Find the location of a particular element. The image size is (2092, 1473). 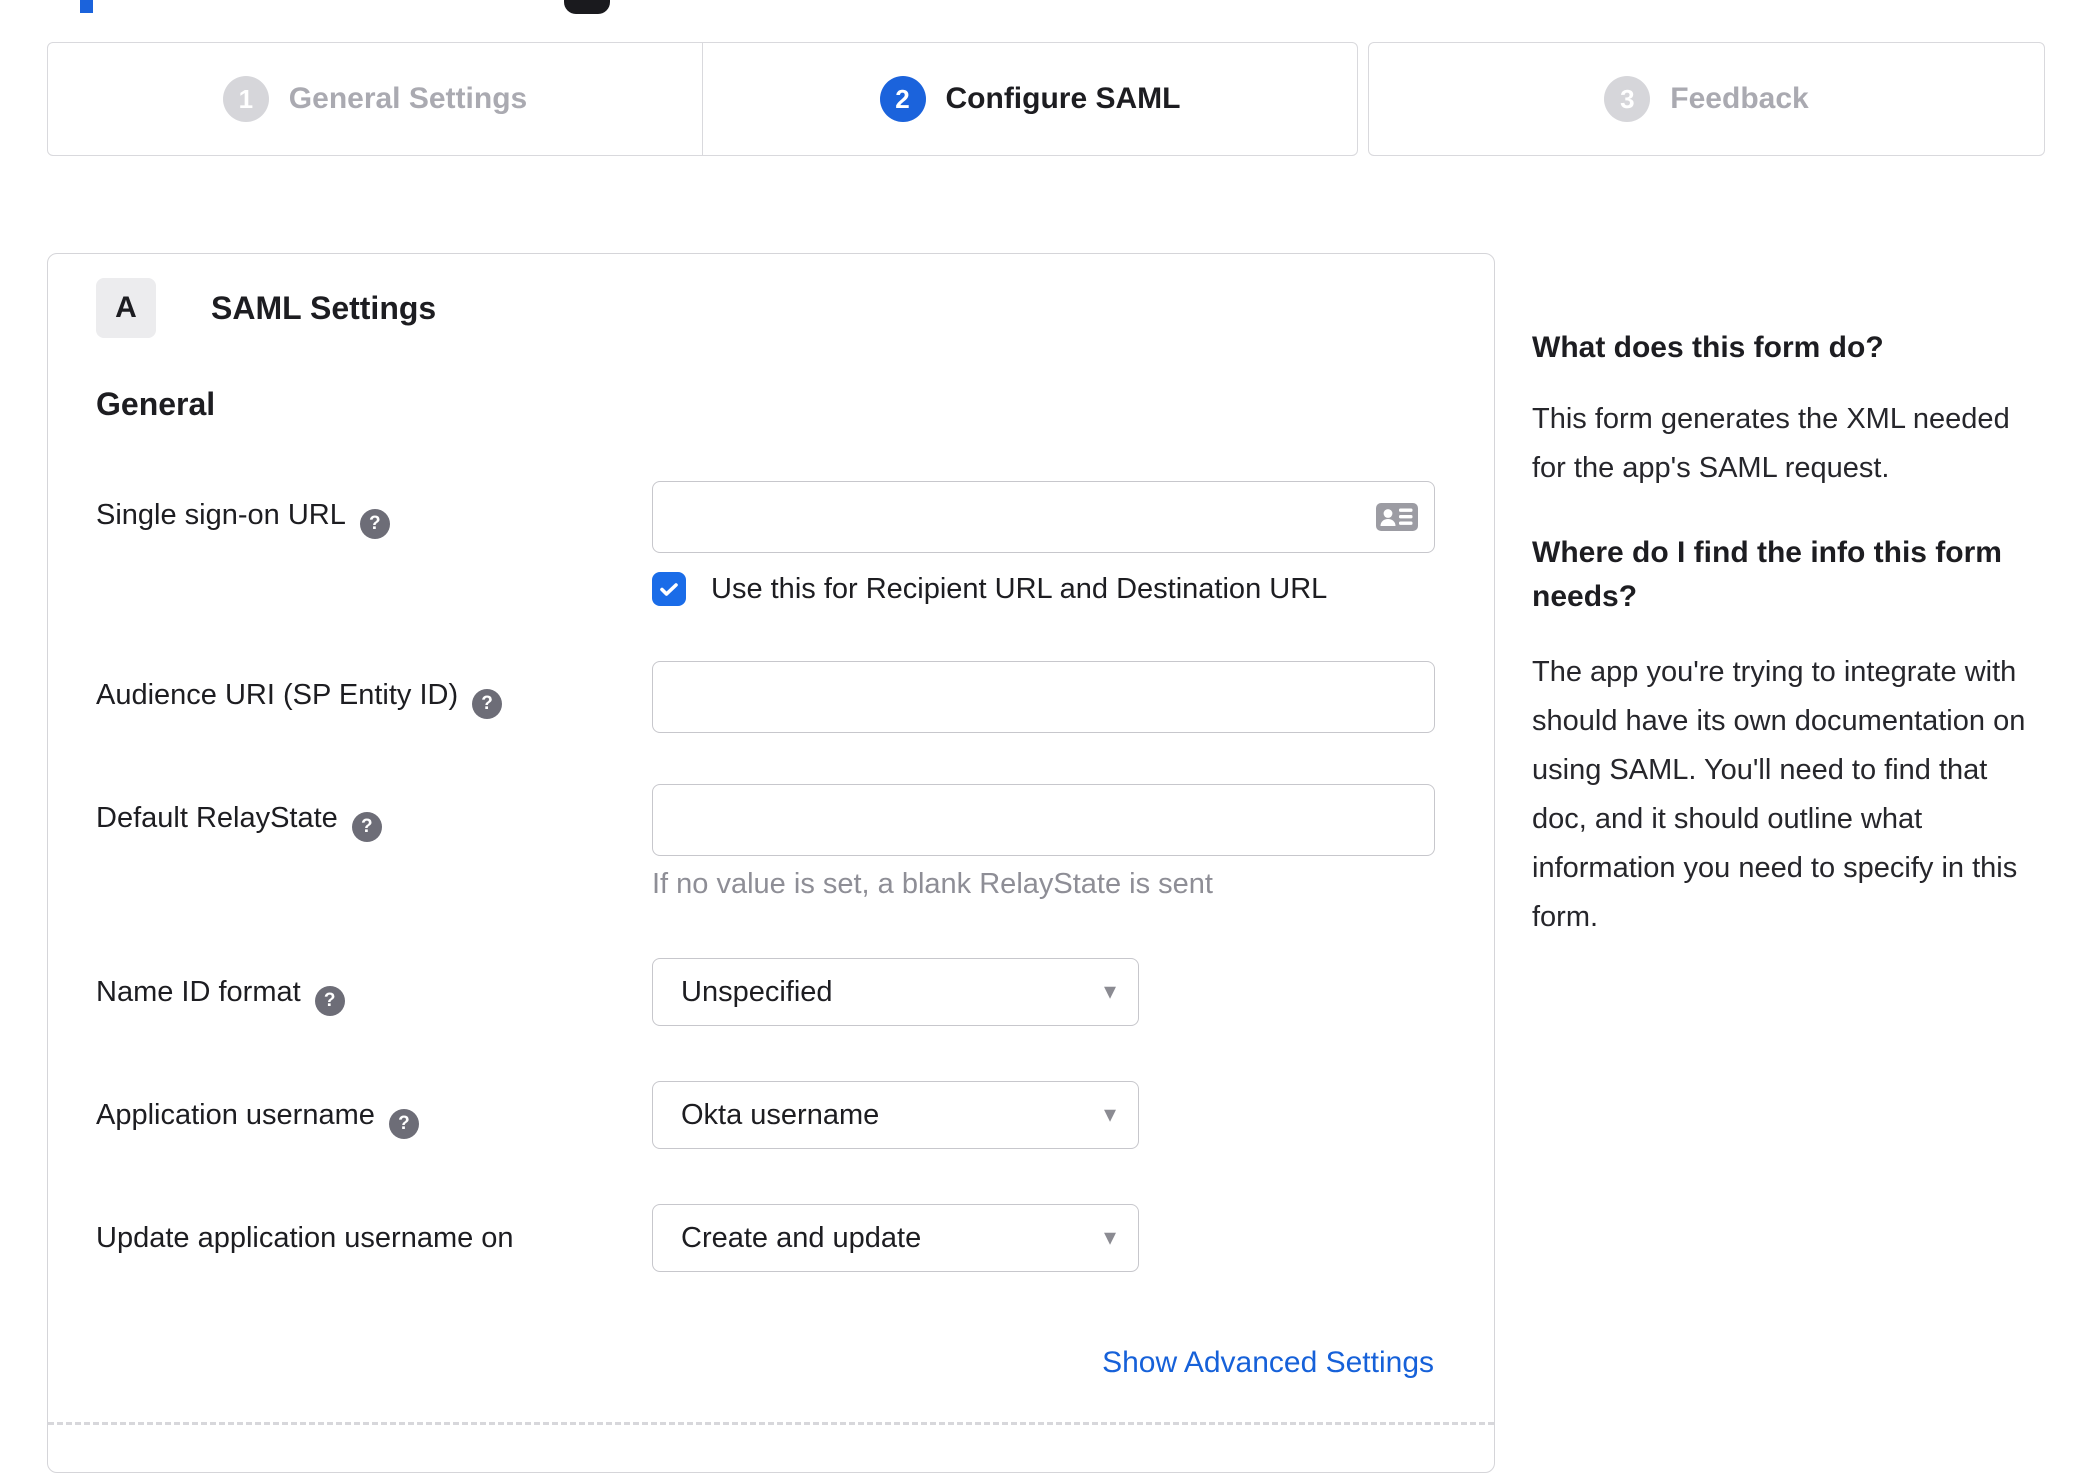

label-col: Default RelayState? is located at coordinates (374, 871).